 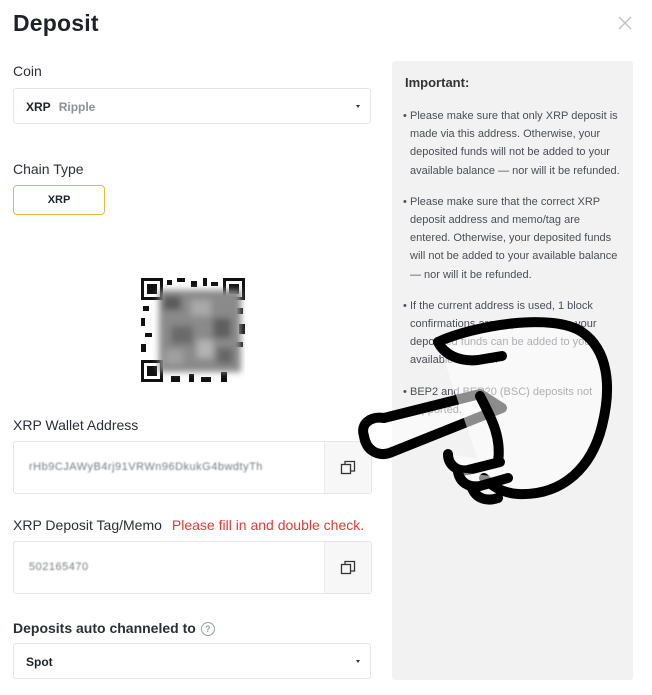 I want to click on channel-select-value: Spot, so click(x=39, y=662).